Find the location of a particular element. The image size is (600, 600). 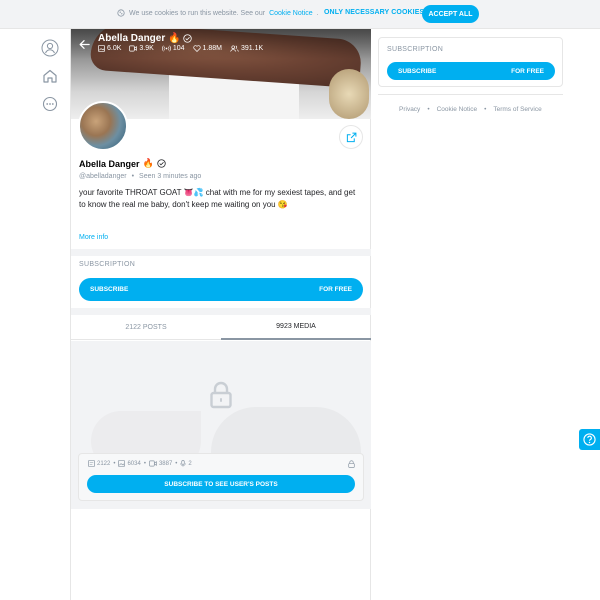

posts-icon is located at coordinates (91, 463).